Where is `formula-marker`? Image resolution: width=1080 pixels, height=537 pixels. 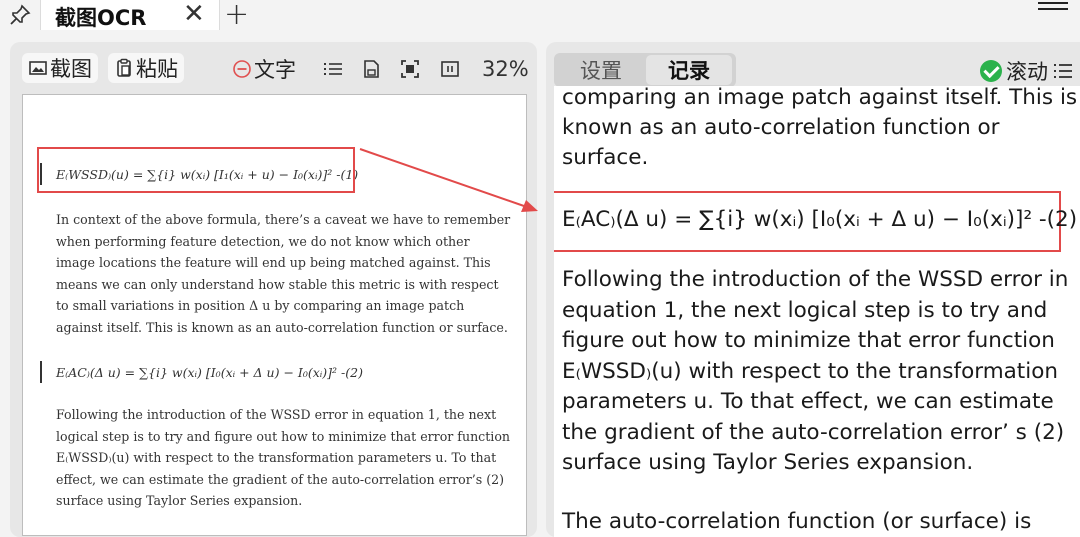 formula-marker is located at coordinates (41, 372).